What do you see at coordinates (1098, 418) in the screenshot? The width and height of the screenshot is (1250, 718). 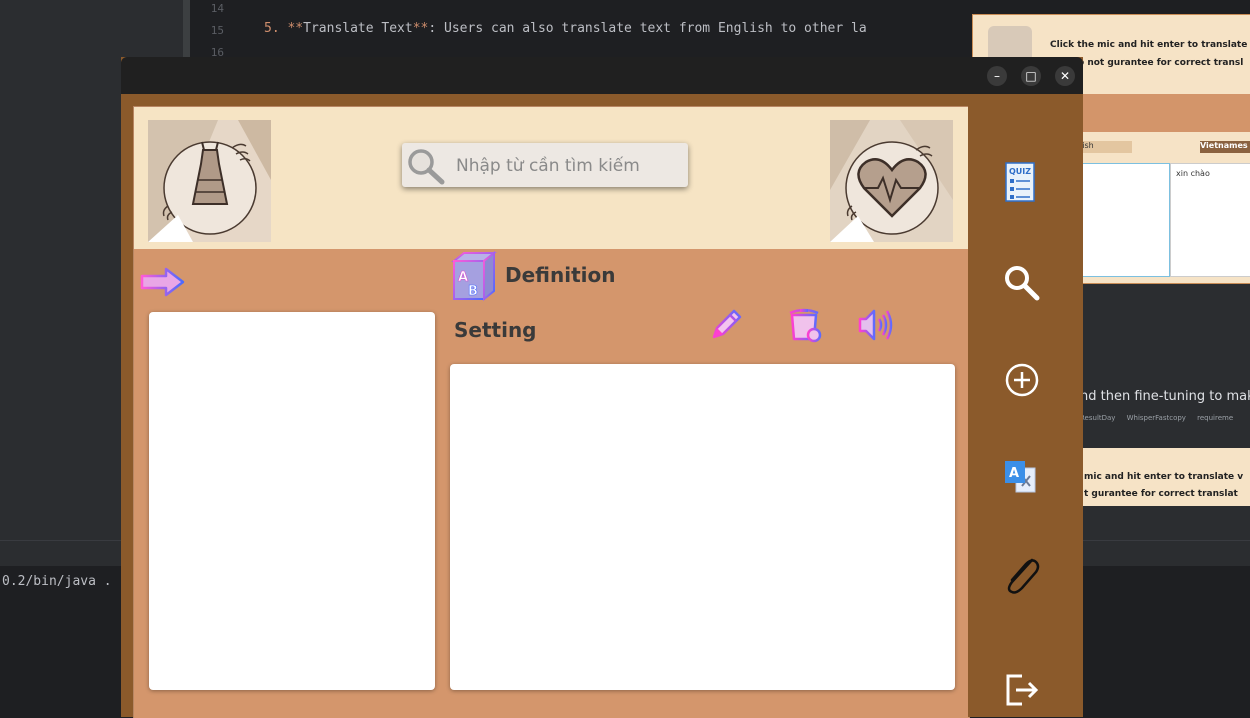 I see `background-file: ResultDay` at bounding box center [1098, 418].